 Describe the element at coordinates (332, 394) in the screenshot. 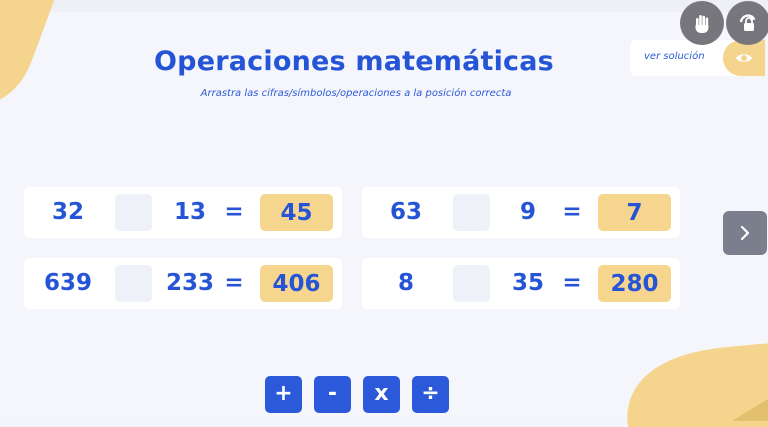

I see `operator-tile-minus: -` at that location.